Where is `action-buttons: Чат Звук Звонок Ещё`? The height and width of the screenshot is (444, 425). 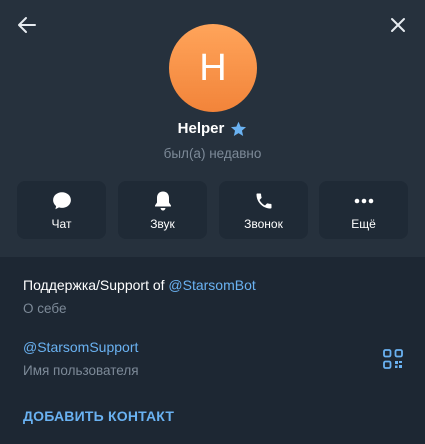 action-buttons: Чат Звук Звонок Ещё is located at coordinates (212, 210).